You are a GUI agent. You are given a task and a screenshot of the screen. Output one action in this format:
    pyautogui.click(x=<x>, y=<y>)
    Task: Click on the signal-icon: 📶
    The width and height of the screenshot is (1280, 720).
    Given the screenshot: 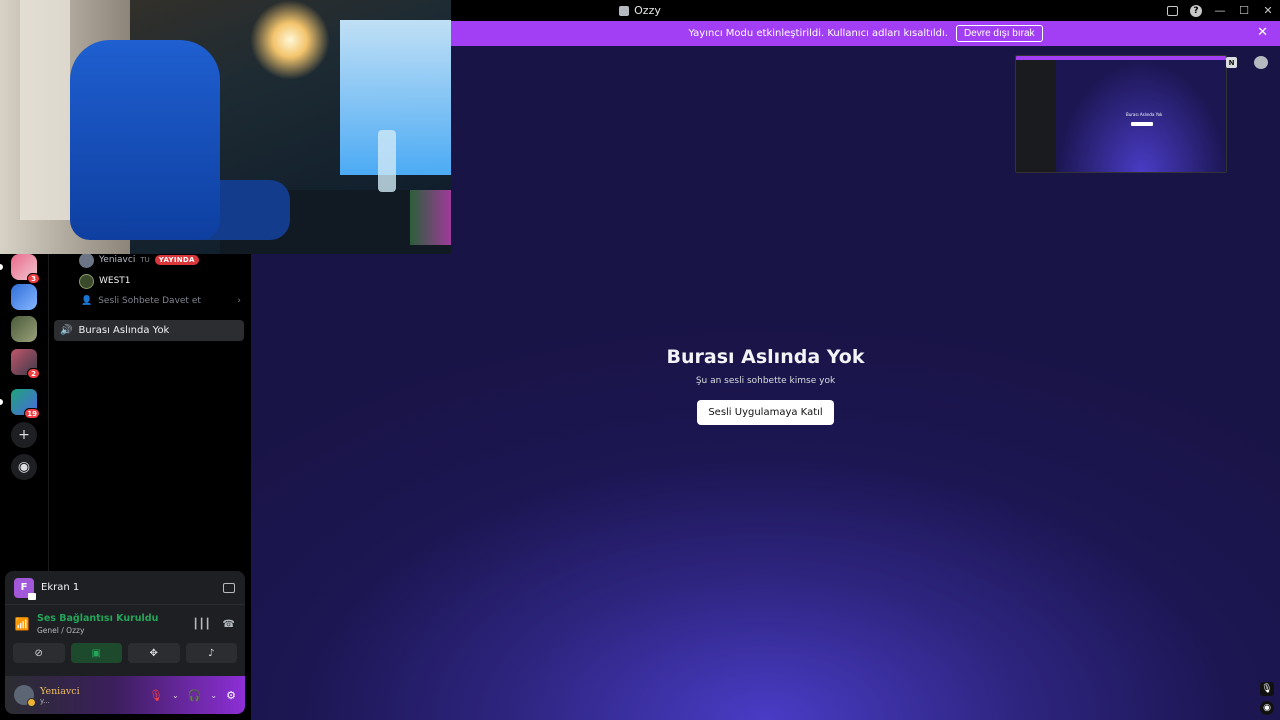 What is the action you would take?
    pyautogui.click(x=22, y=624)
    